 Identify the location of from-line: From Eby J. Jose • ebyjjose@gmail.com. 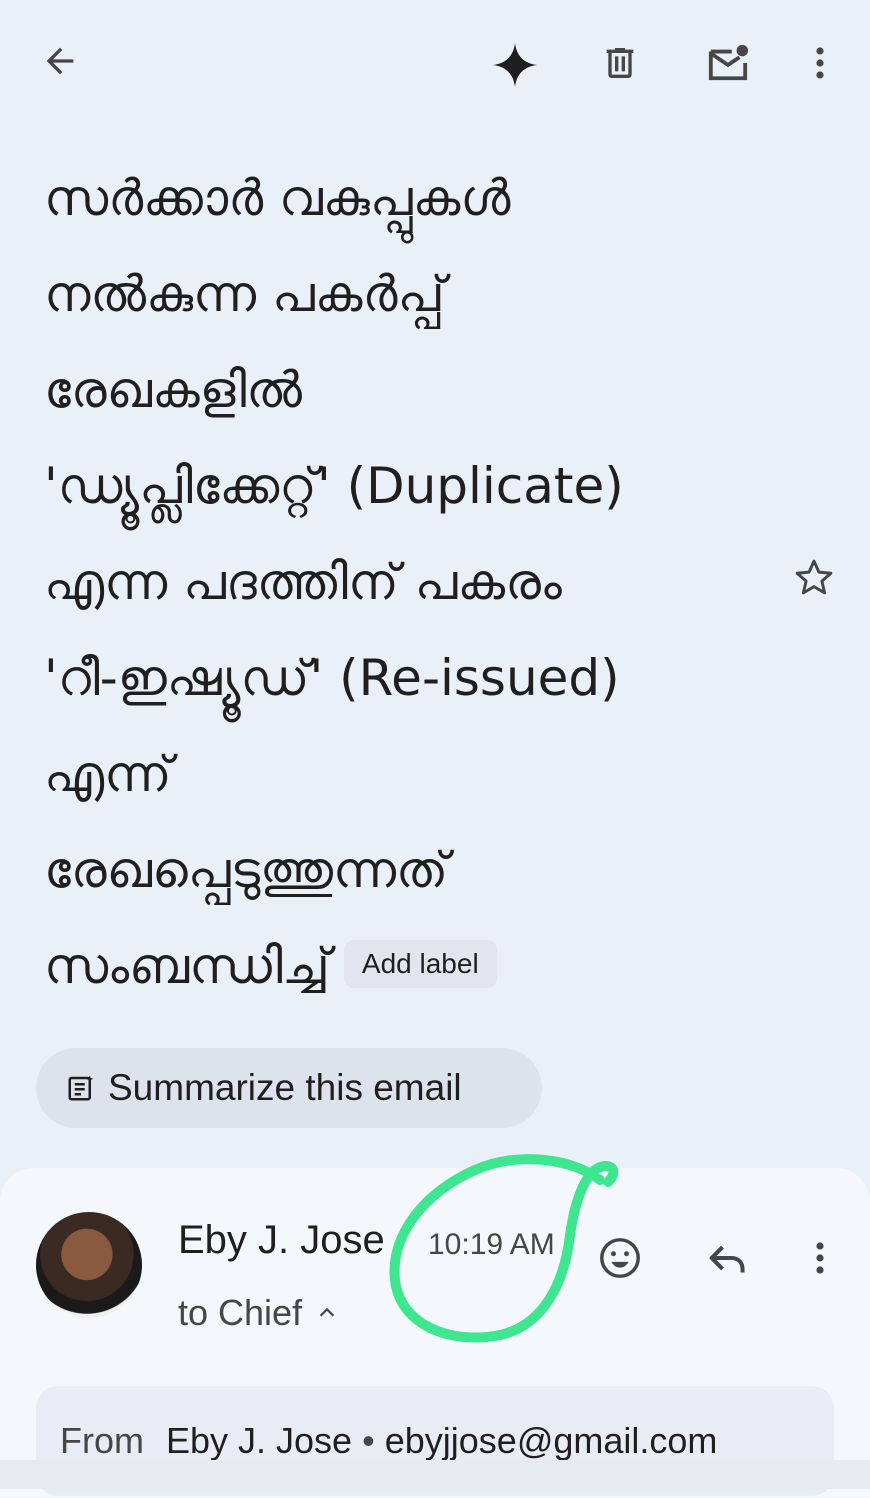
(388, 1441).